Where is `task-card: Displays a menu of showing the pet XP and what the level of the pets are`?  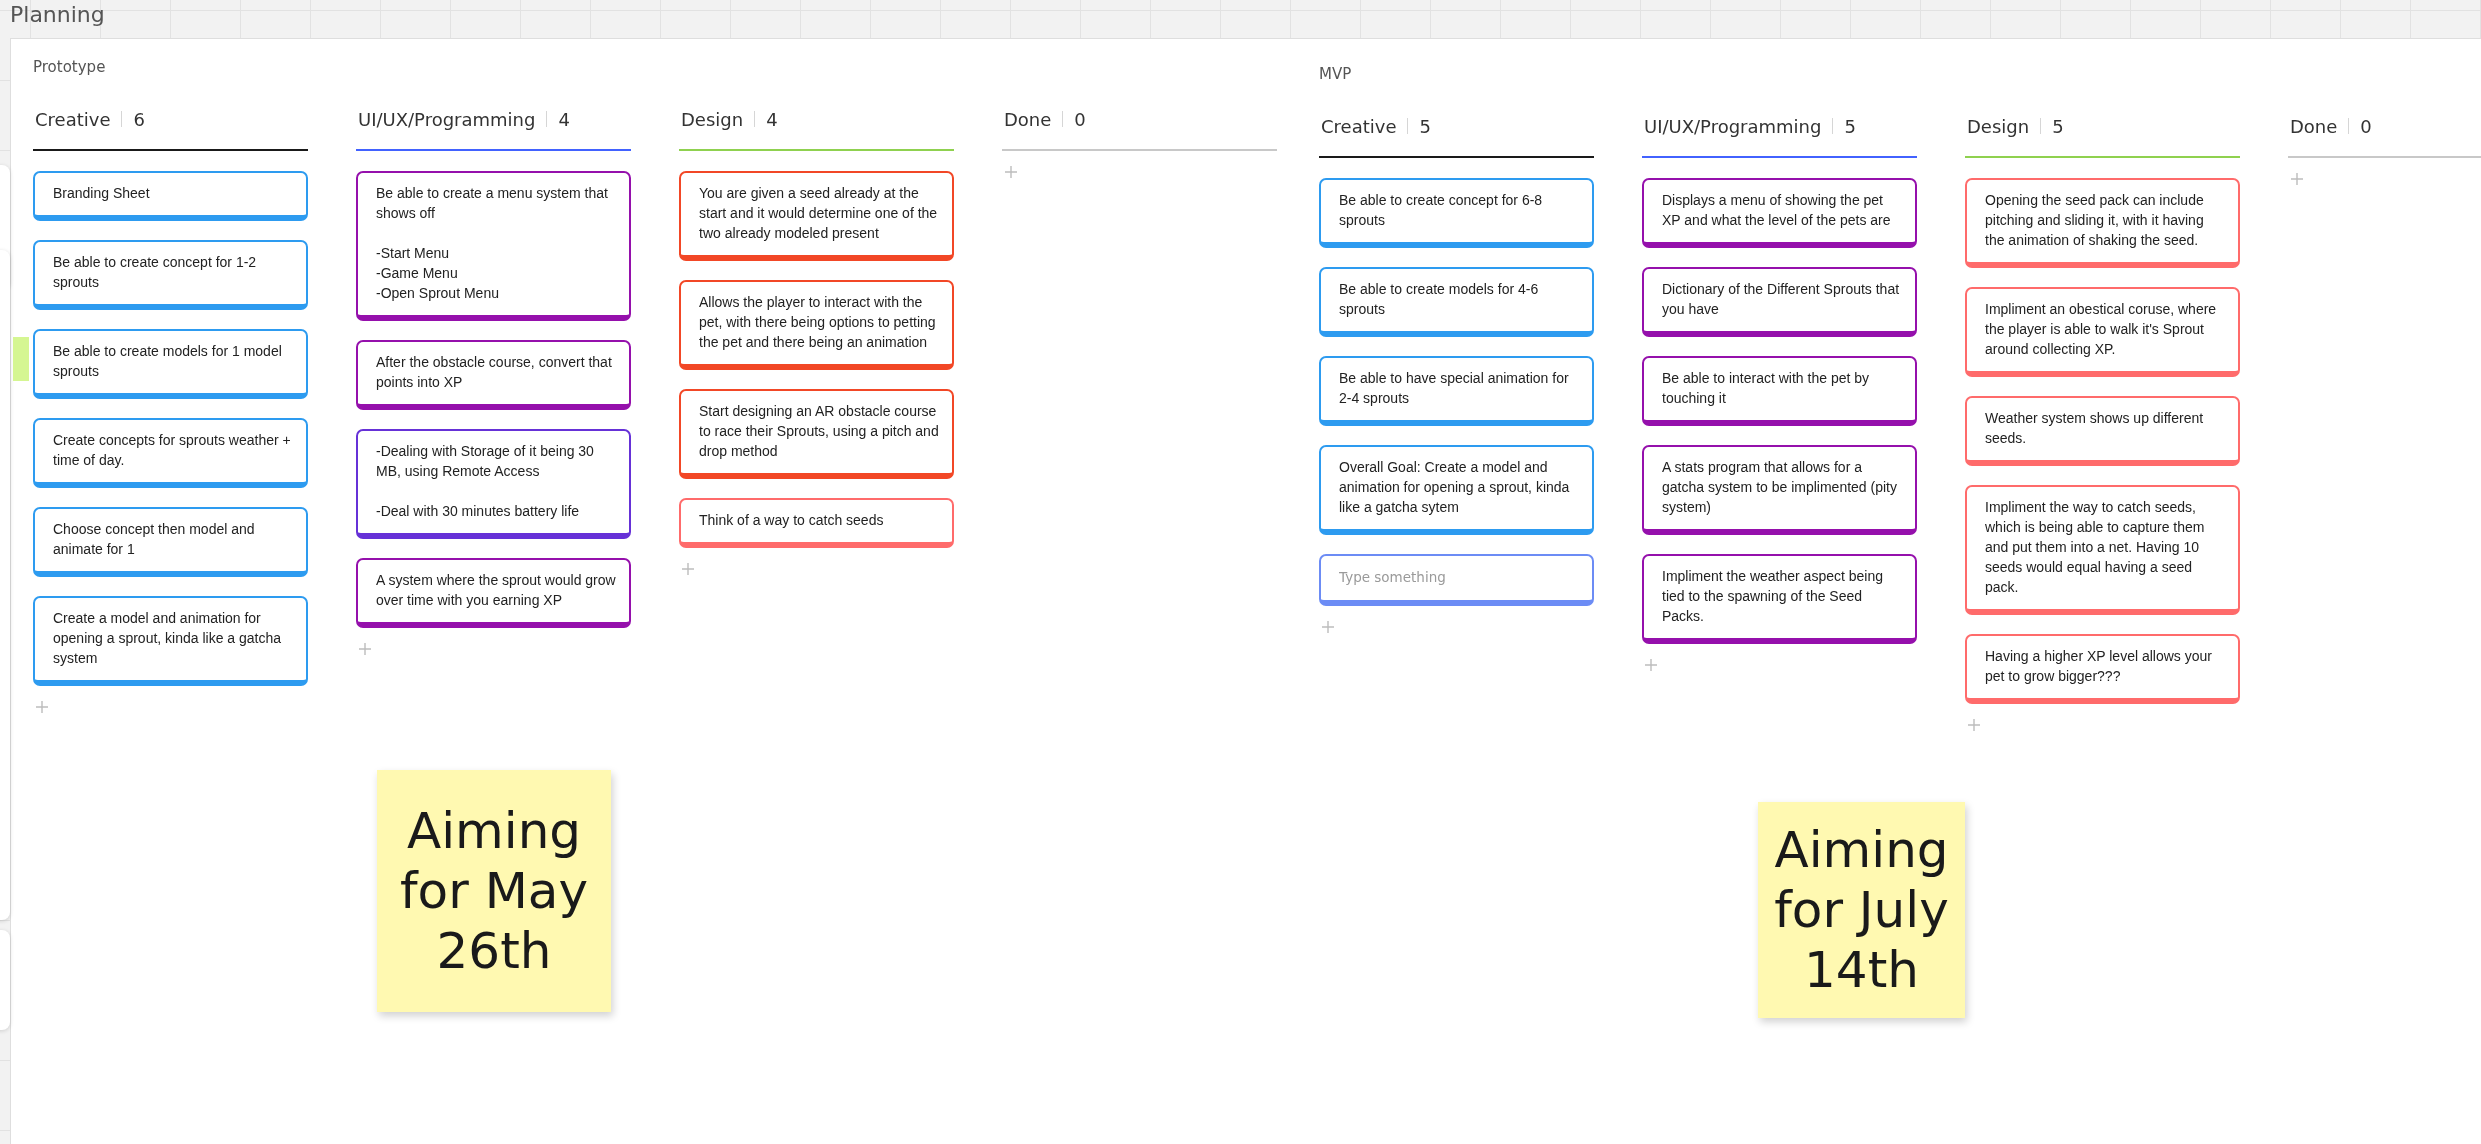
task-card: Displays a menu of showing the pet XP and what the level of the pets are is located at coordinates (1779, 213).